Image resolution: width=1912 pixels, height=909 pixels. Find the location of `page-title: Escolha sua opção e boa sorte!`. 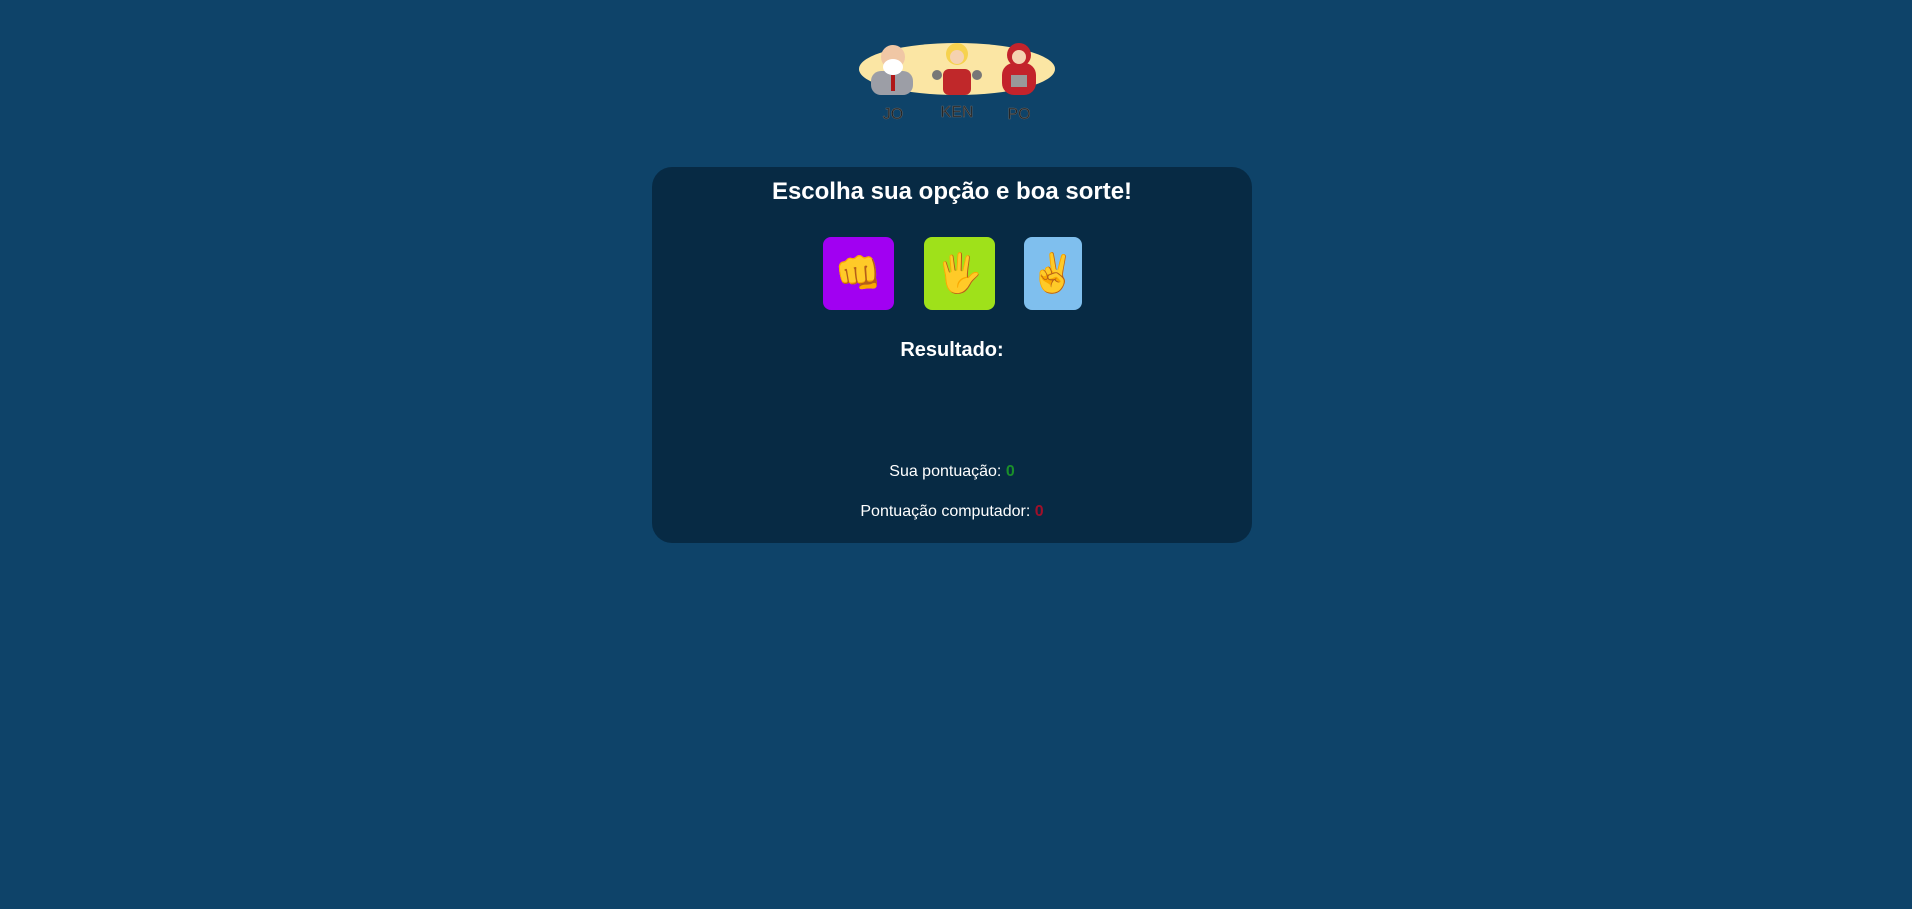

page-title: Escolha sua opção e boa sorte! is located at coordinates (952, 191).